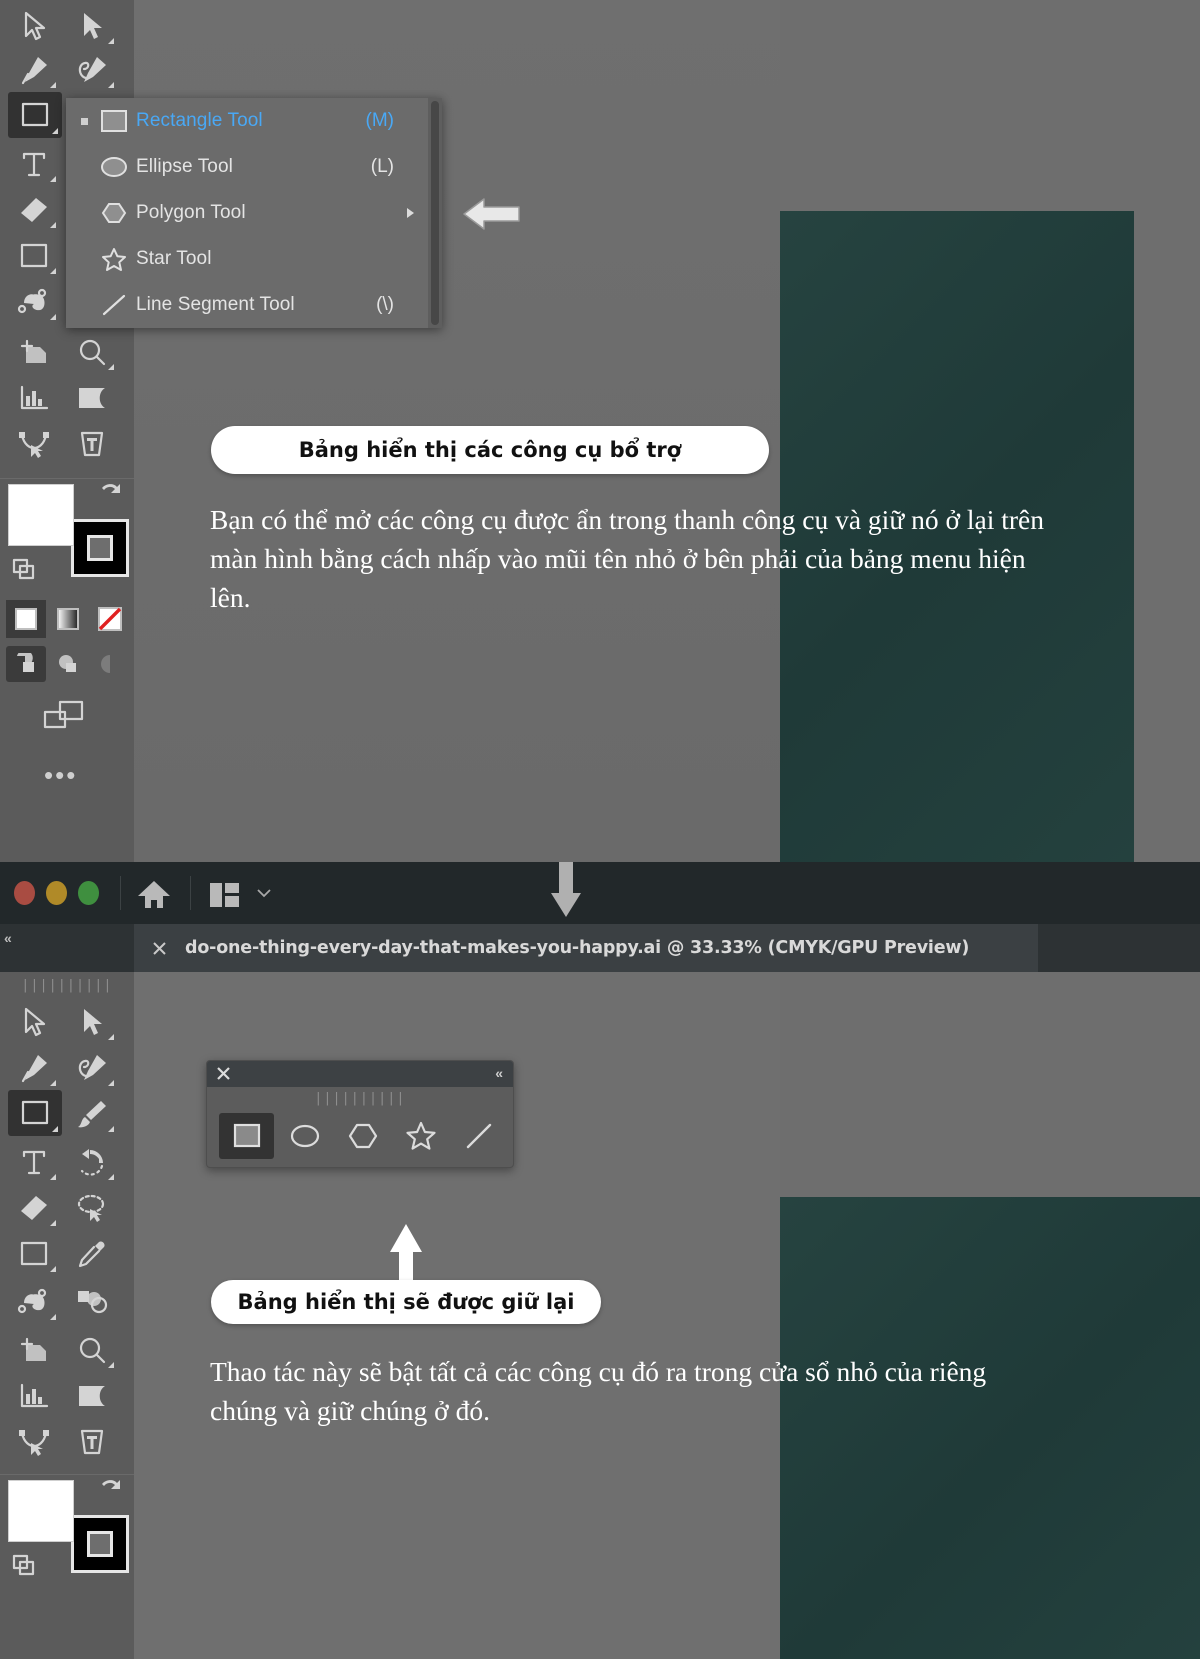 The width and height of the screenshot is (1200, 1659). I want to click on shape-modes-tool, so click(92, 1302).